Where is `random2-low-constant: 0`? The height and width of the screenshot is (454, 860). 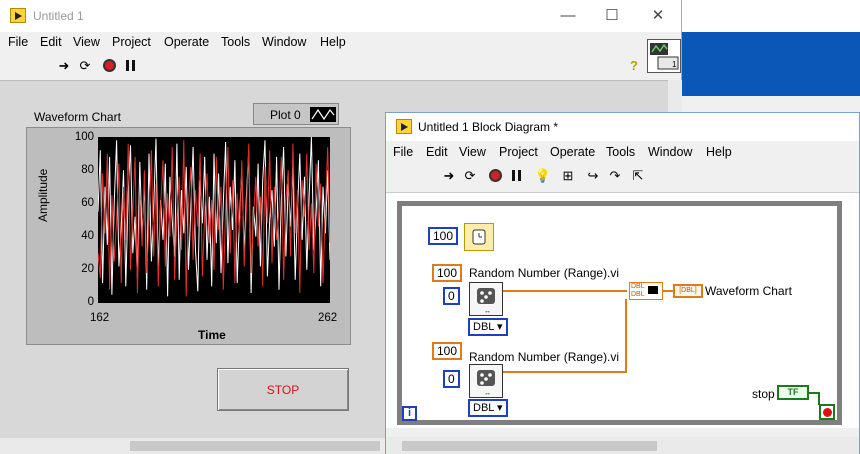
random2-low-constant: 0 is located at coordinates (451, 379).